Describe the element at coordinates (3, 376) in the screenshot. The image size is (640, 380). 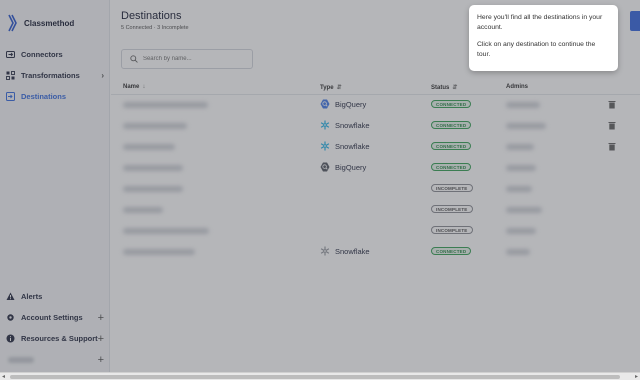
I see `scroll-left-arrow-icon: ◂` at that location.